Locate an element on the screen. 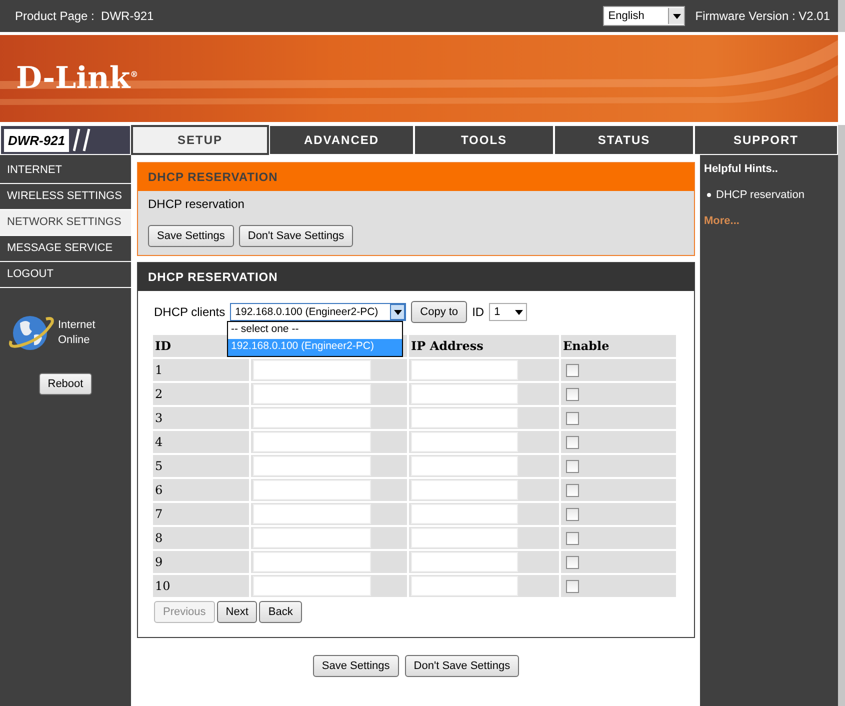 Image resolution: width=845 pixels, height=706 pixels. sidebar-item: INTERNET is located at coordinates (65, 171).